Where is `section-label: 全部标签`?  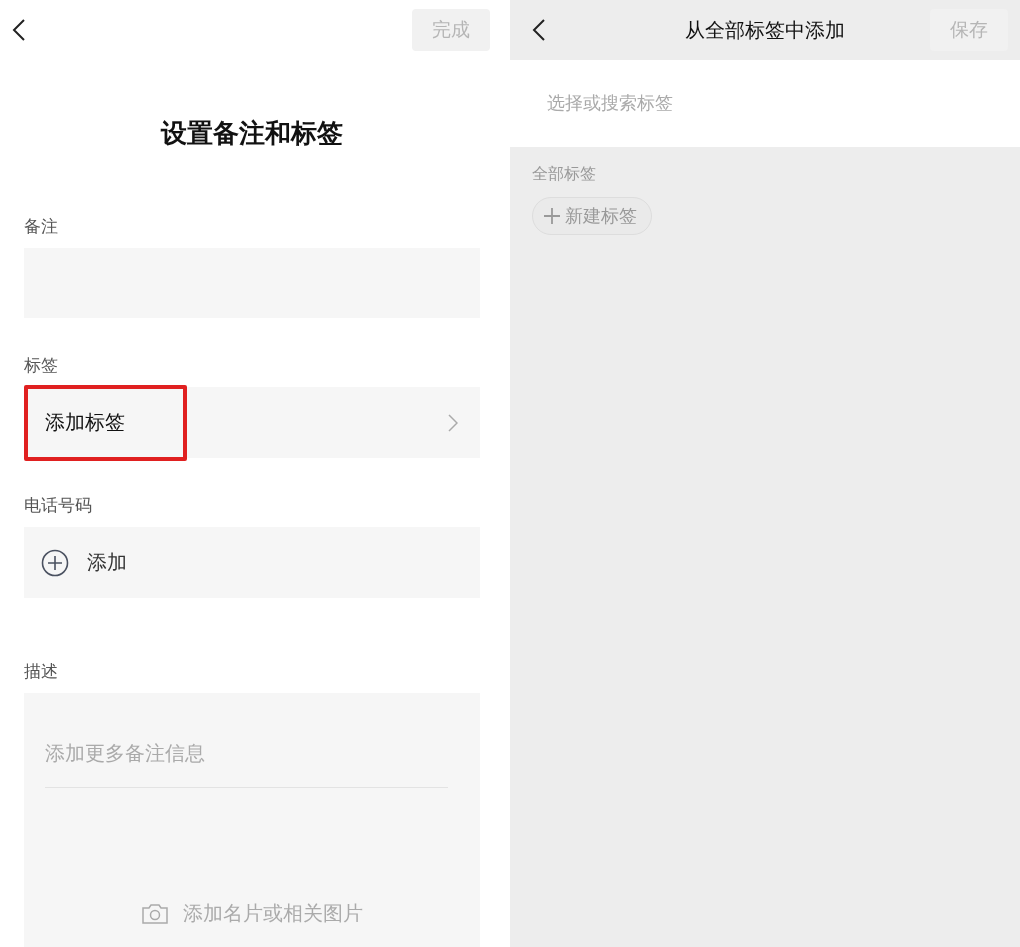
section-label: 全部标签 is located at coordinates (564, 174).